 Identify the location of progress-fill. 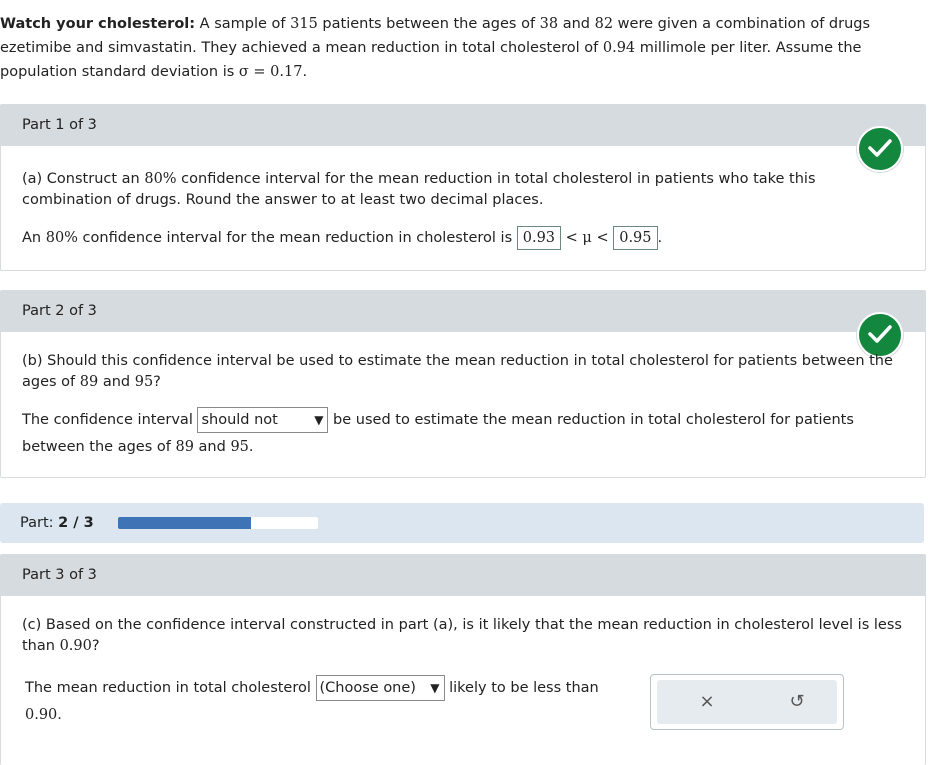
(184, 523).